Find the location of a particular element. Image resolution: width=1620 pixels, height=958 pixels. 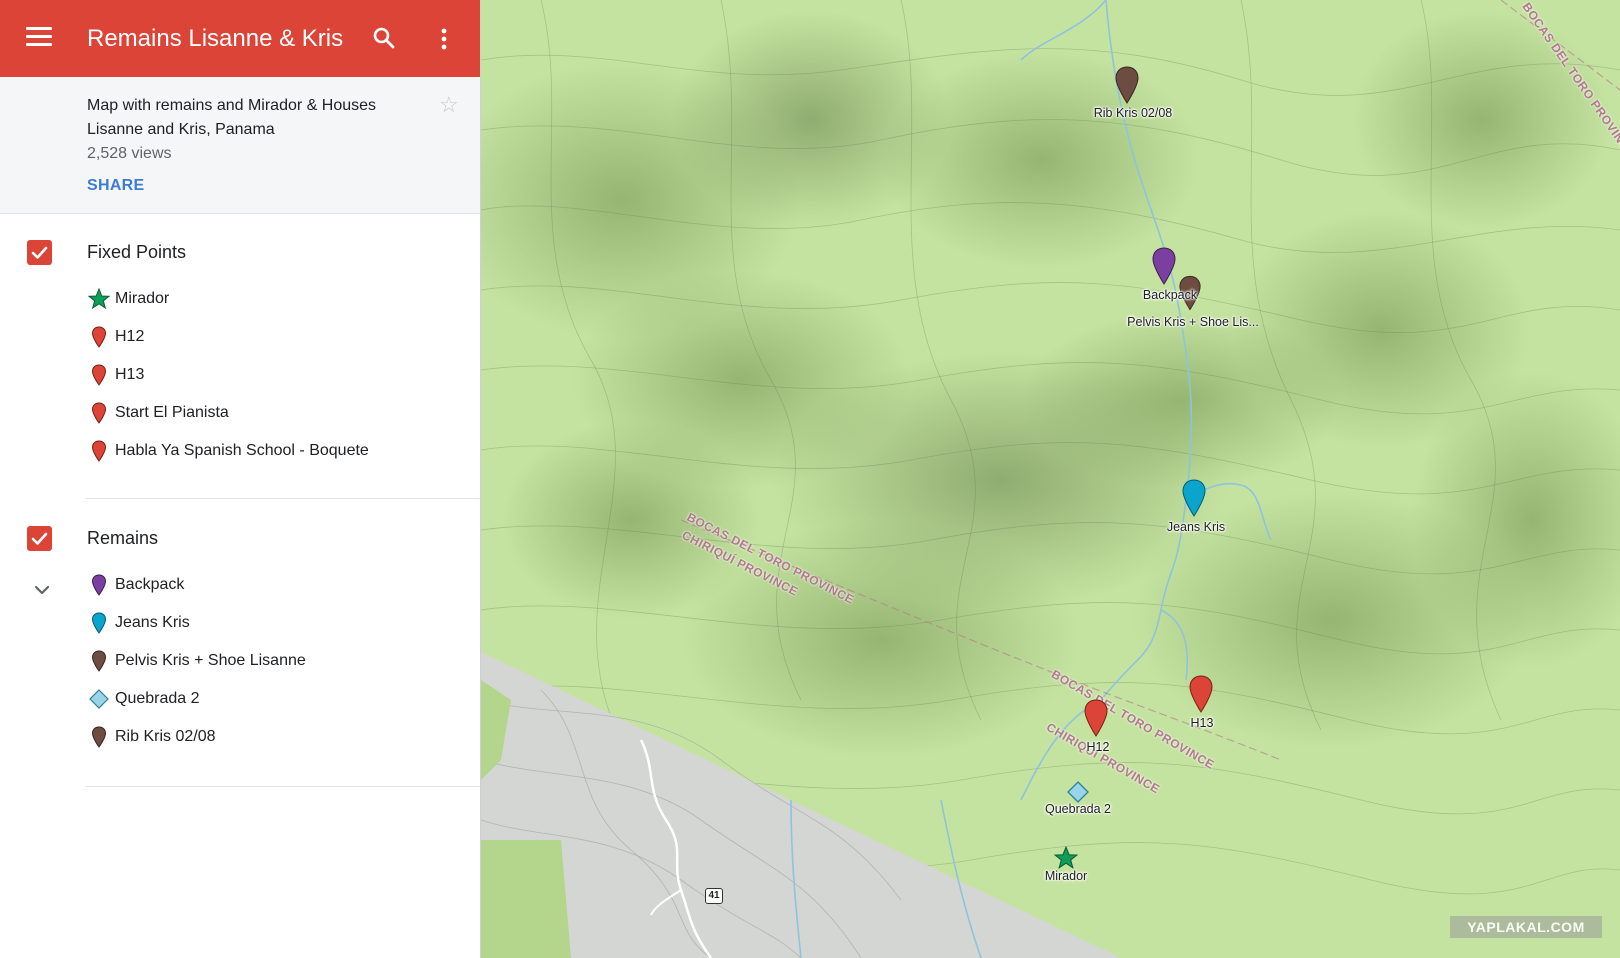

marker-label: Mirador is located at coordinates (1066, 876).